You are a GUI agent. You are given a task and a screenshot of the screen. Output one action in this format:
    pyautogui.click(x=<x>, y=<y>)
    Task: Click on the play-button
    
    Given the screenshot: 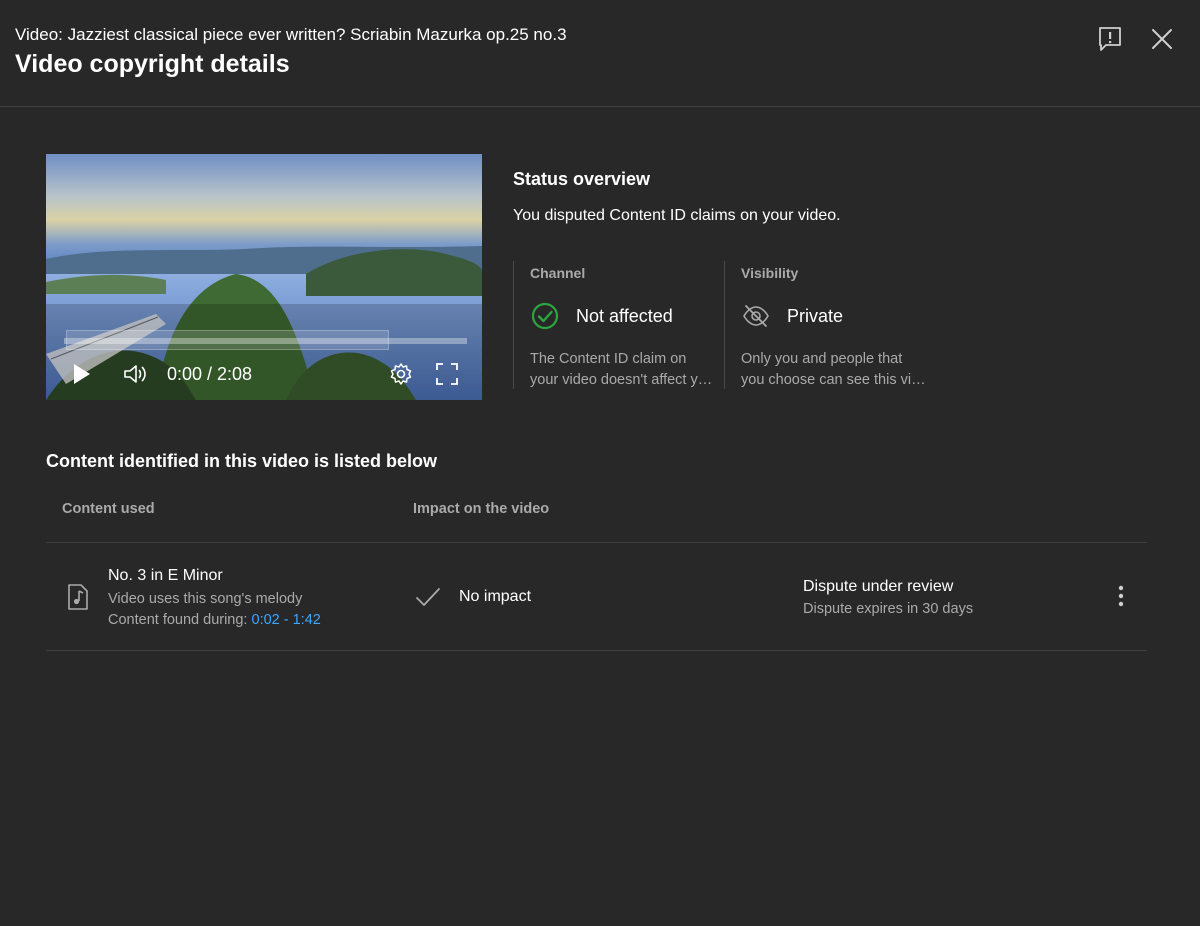 What is the action you would take?
    pyautogui.click(x=81, y=374)
    